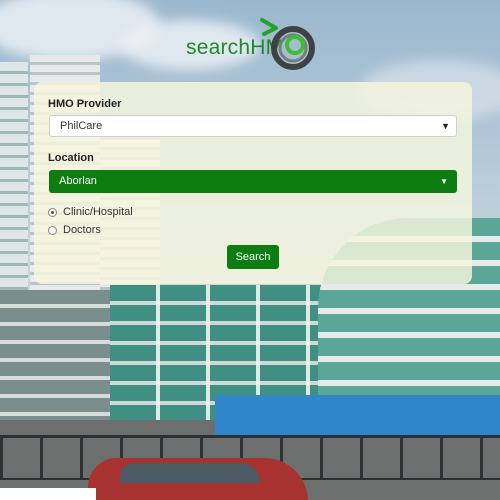 This screenshot has width=500, height=500. Describe the element at coordinates (52, 230) in the screenshot. I see `radio-button` at that location.